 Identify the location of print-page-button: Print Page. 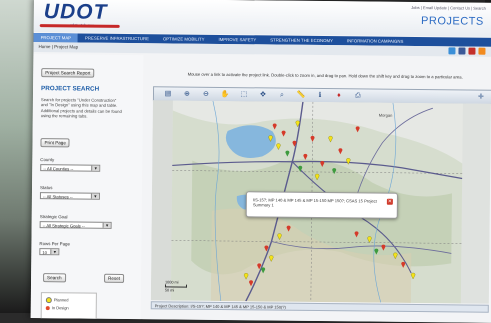
(55, 143).